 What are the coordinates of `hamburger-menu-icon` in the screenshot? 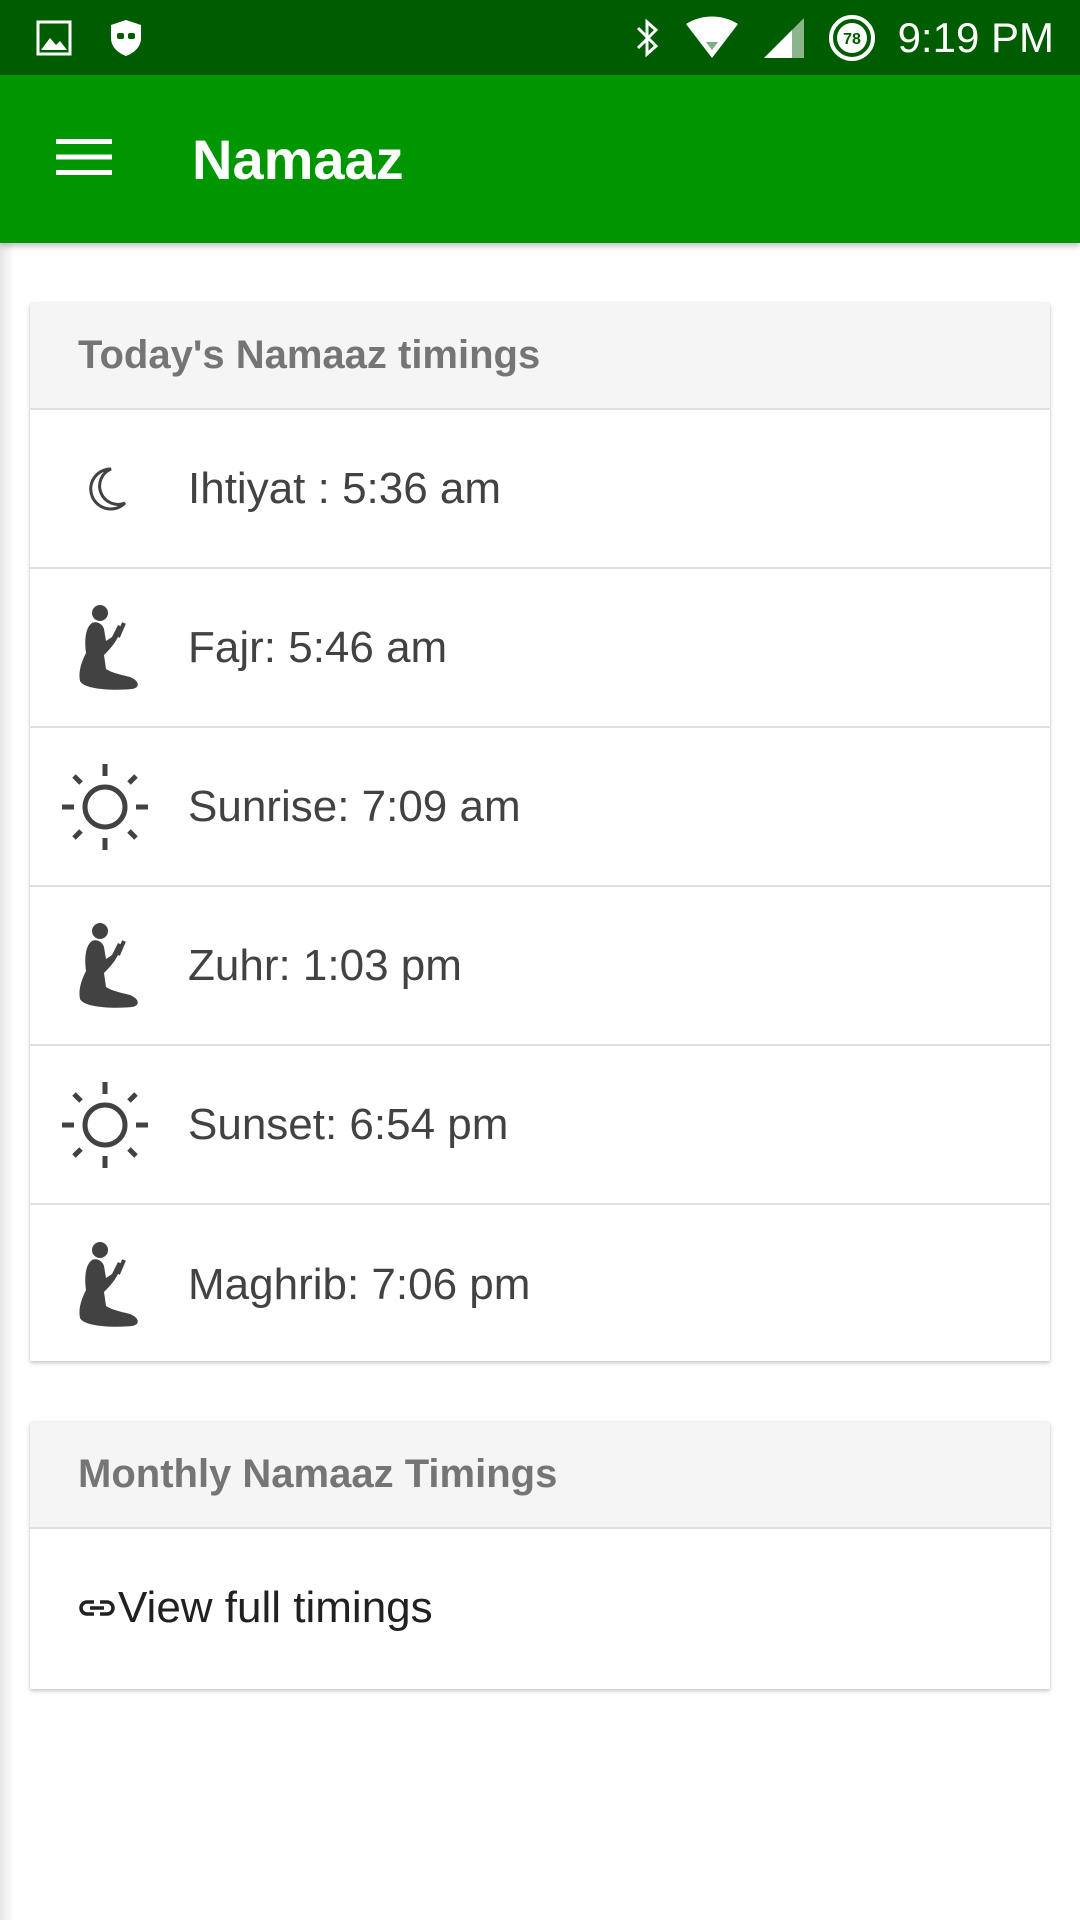 It's located at (84, 159).